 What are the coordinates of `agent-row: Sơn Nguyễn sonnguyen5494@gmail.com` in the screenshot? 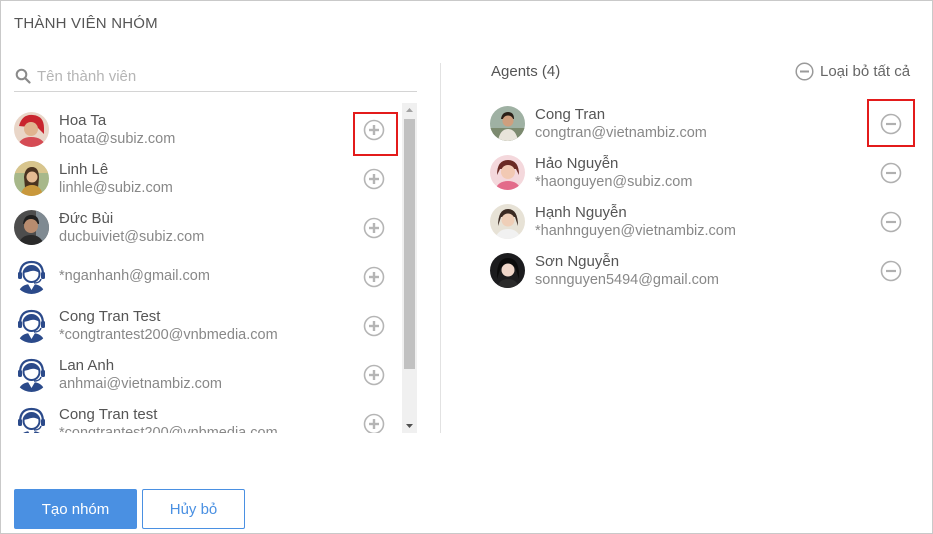 It's located at (705, 270).